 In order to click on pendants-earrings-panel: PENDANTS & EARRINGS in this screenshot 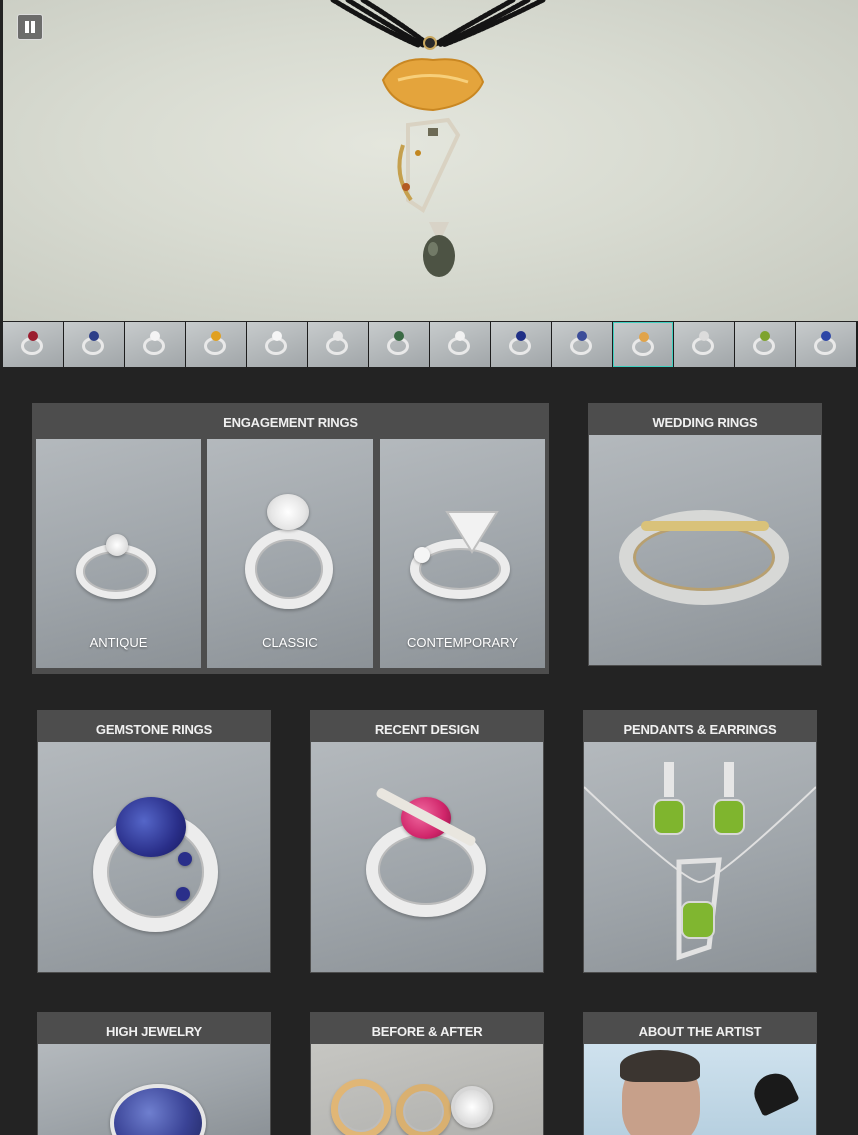, I will do `click(700, 841)`.